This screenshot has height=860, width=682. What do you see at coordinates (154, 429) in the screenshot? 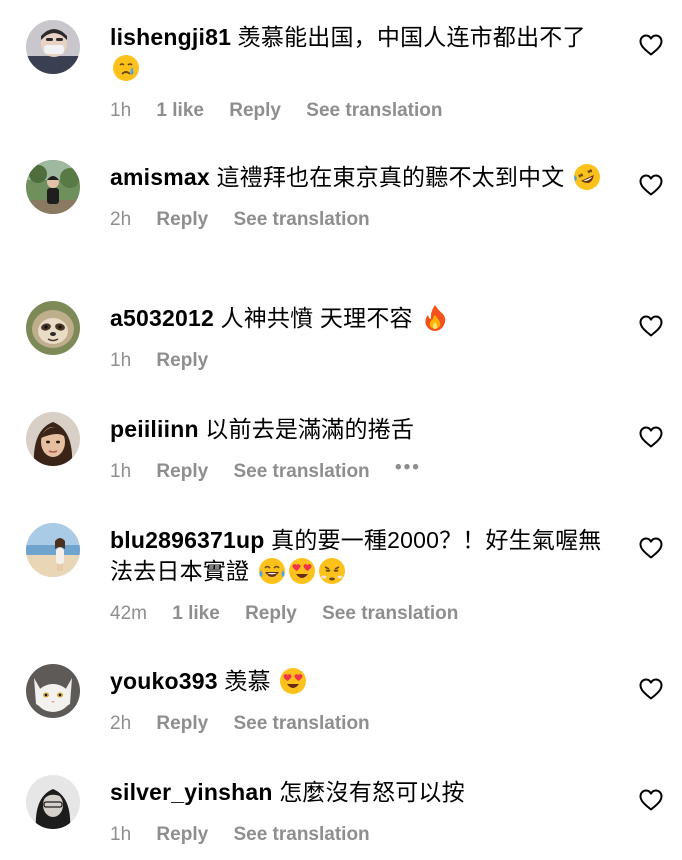
I see `comment-username: peiiliinn` at bounding box center [154, 429].